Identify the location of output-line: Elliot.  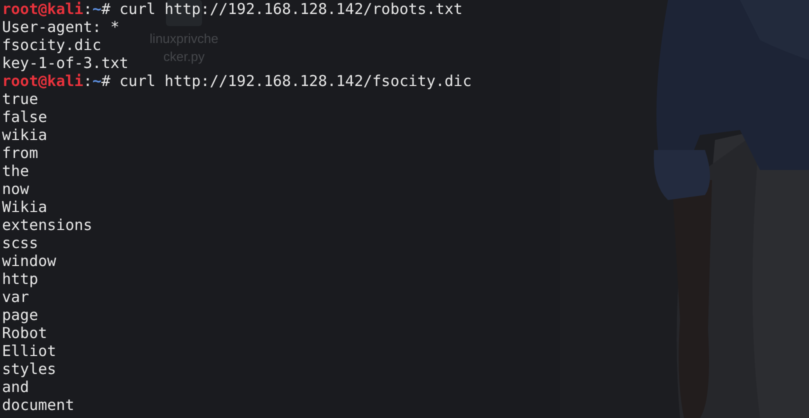
(29, 351).